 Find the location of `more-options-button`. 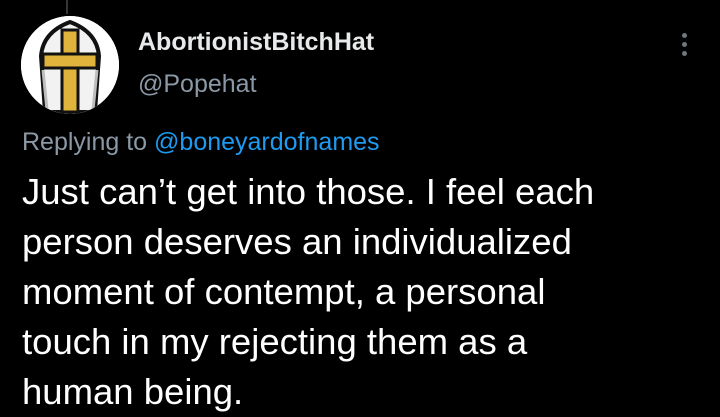

more-options-button is located at coordinates (684, 44).